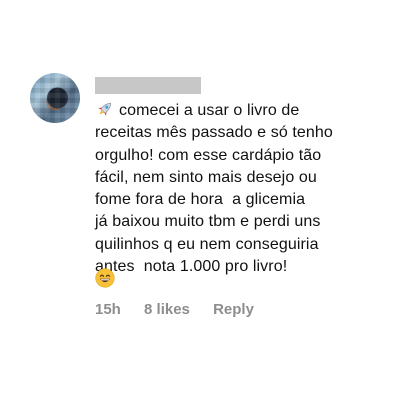 Image resolution: width=400 pixels, height=400 pixels. Describe the element at coordinates (105, 278) in the screenshot. I see `grinning-face-icon` at that location.